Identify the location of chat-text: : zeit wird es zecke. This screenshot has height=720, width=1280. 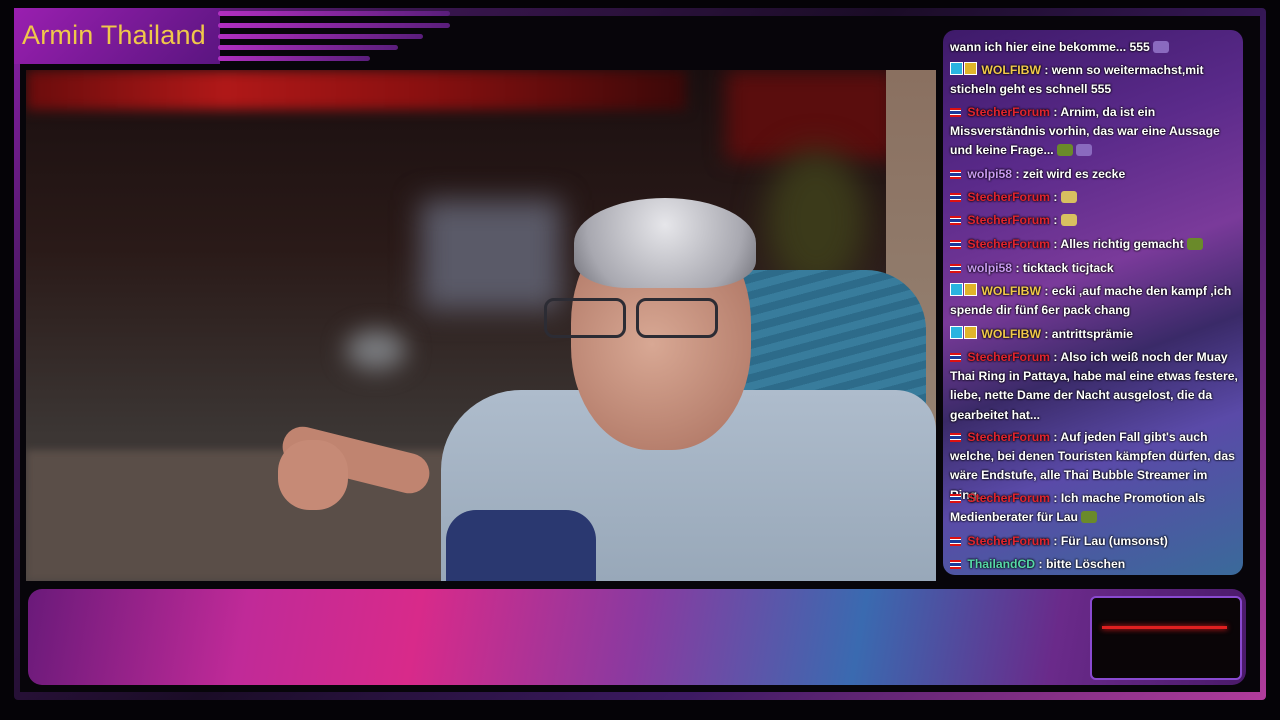
(1070, 174).